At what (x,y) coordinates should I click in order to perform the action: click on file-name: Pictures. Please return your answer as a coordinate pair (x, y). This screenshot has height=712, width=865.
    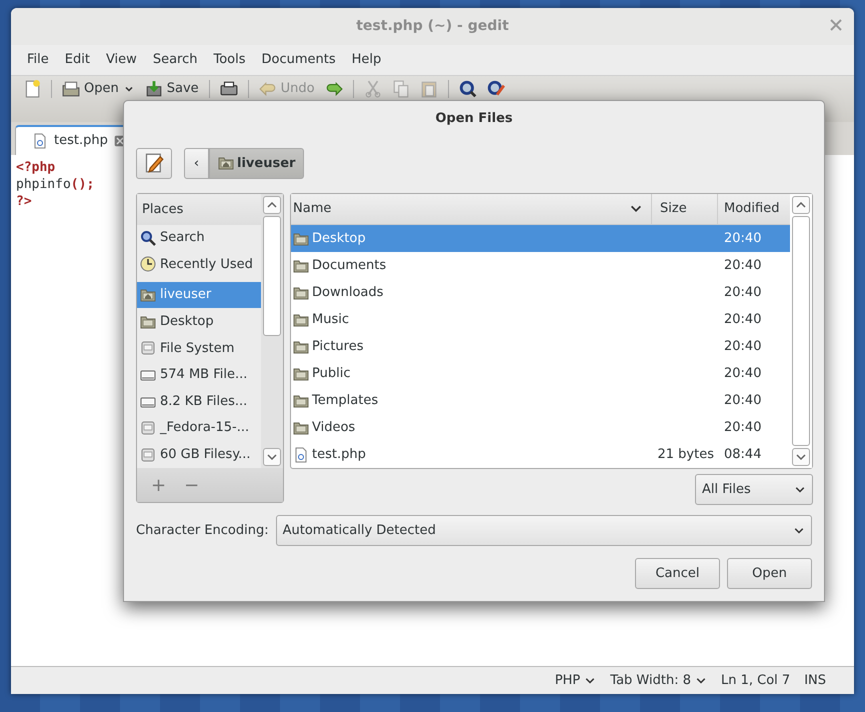
    Looking at the image, I should click on (338, 347).